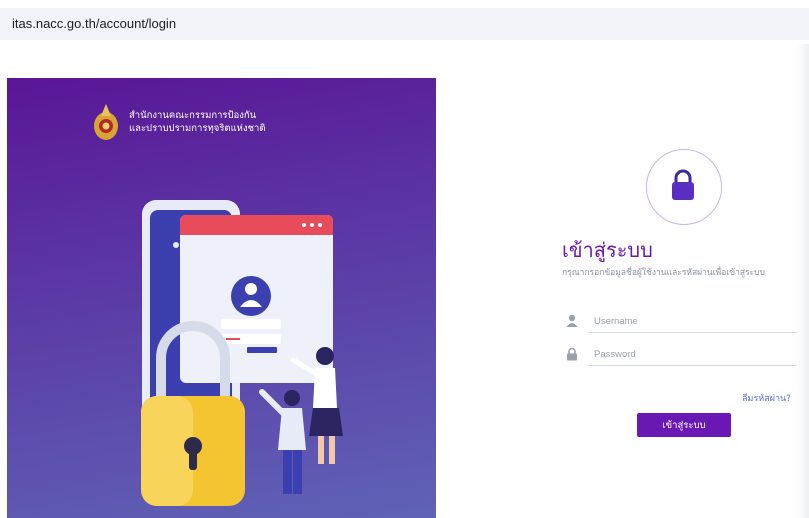 The width and height of the screenshot is (809, 518). I want to click on login-submit-button: เข้าสู่ระบบ, so click(684, 425).